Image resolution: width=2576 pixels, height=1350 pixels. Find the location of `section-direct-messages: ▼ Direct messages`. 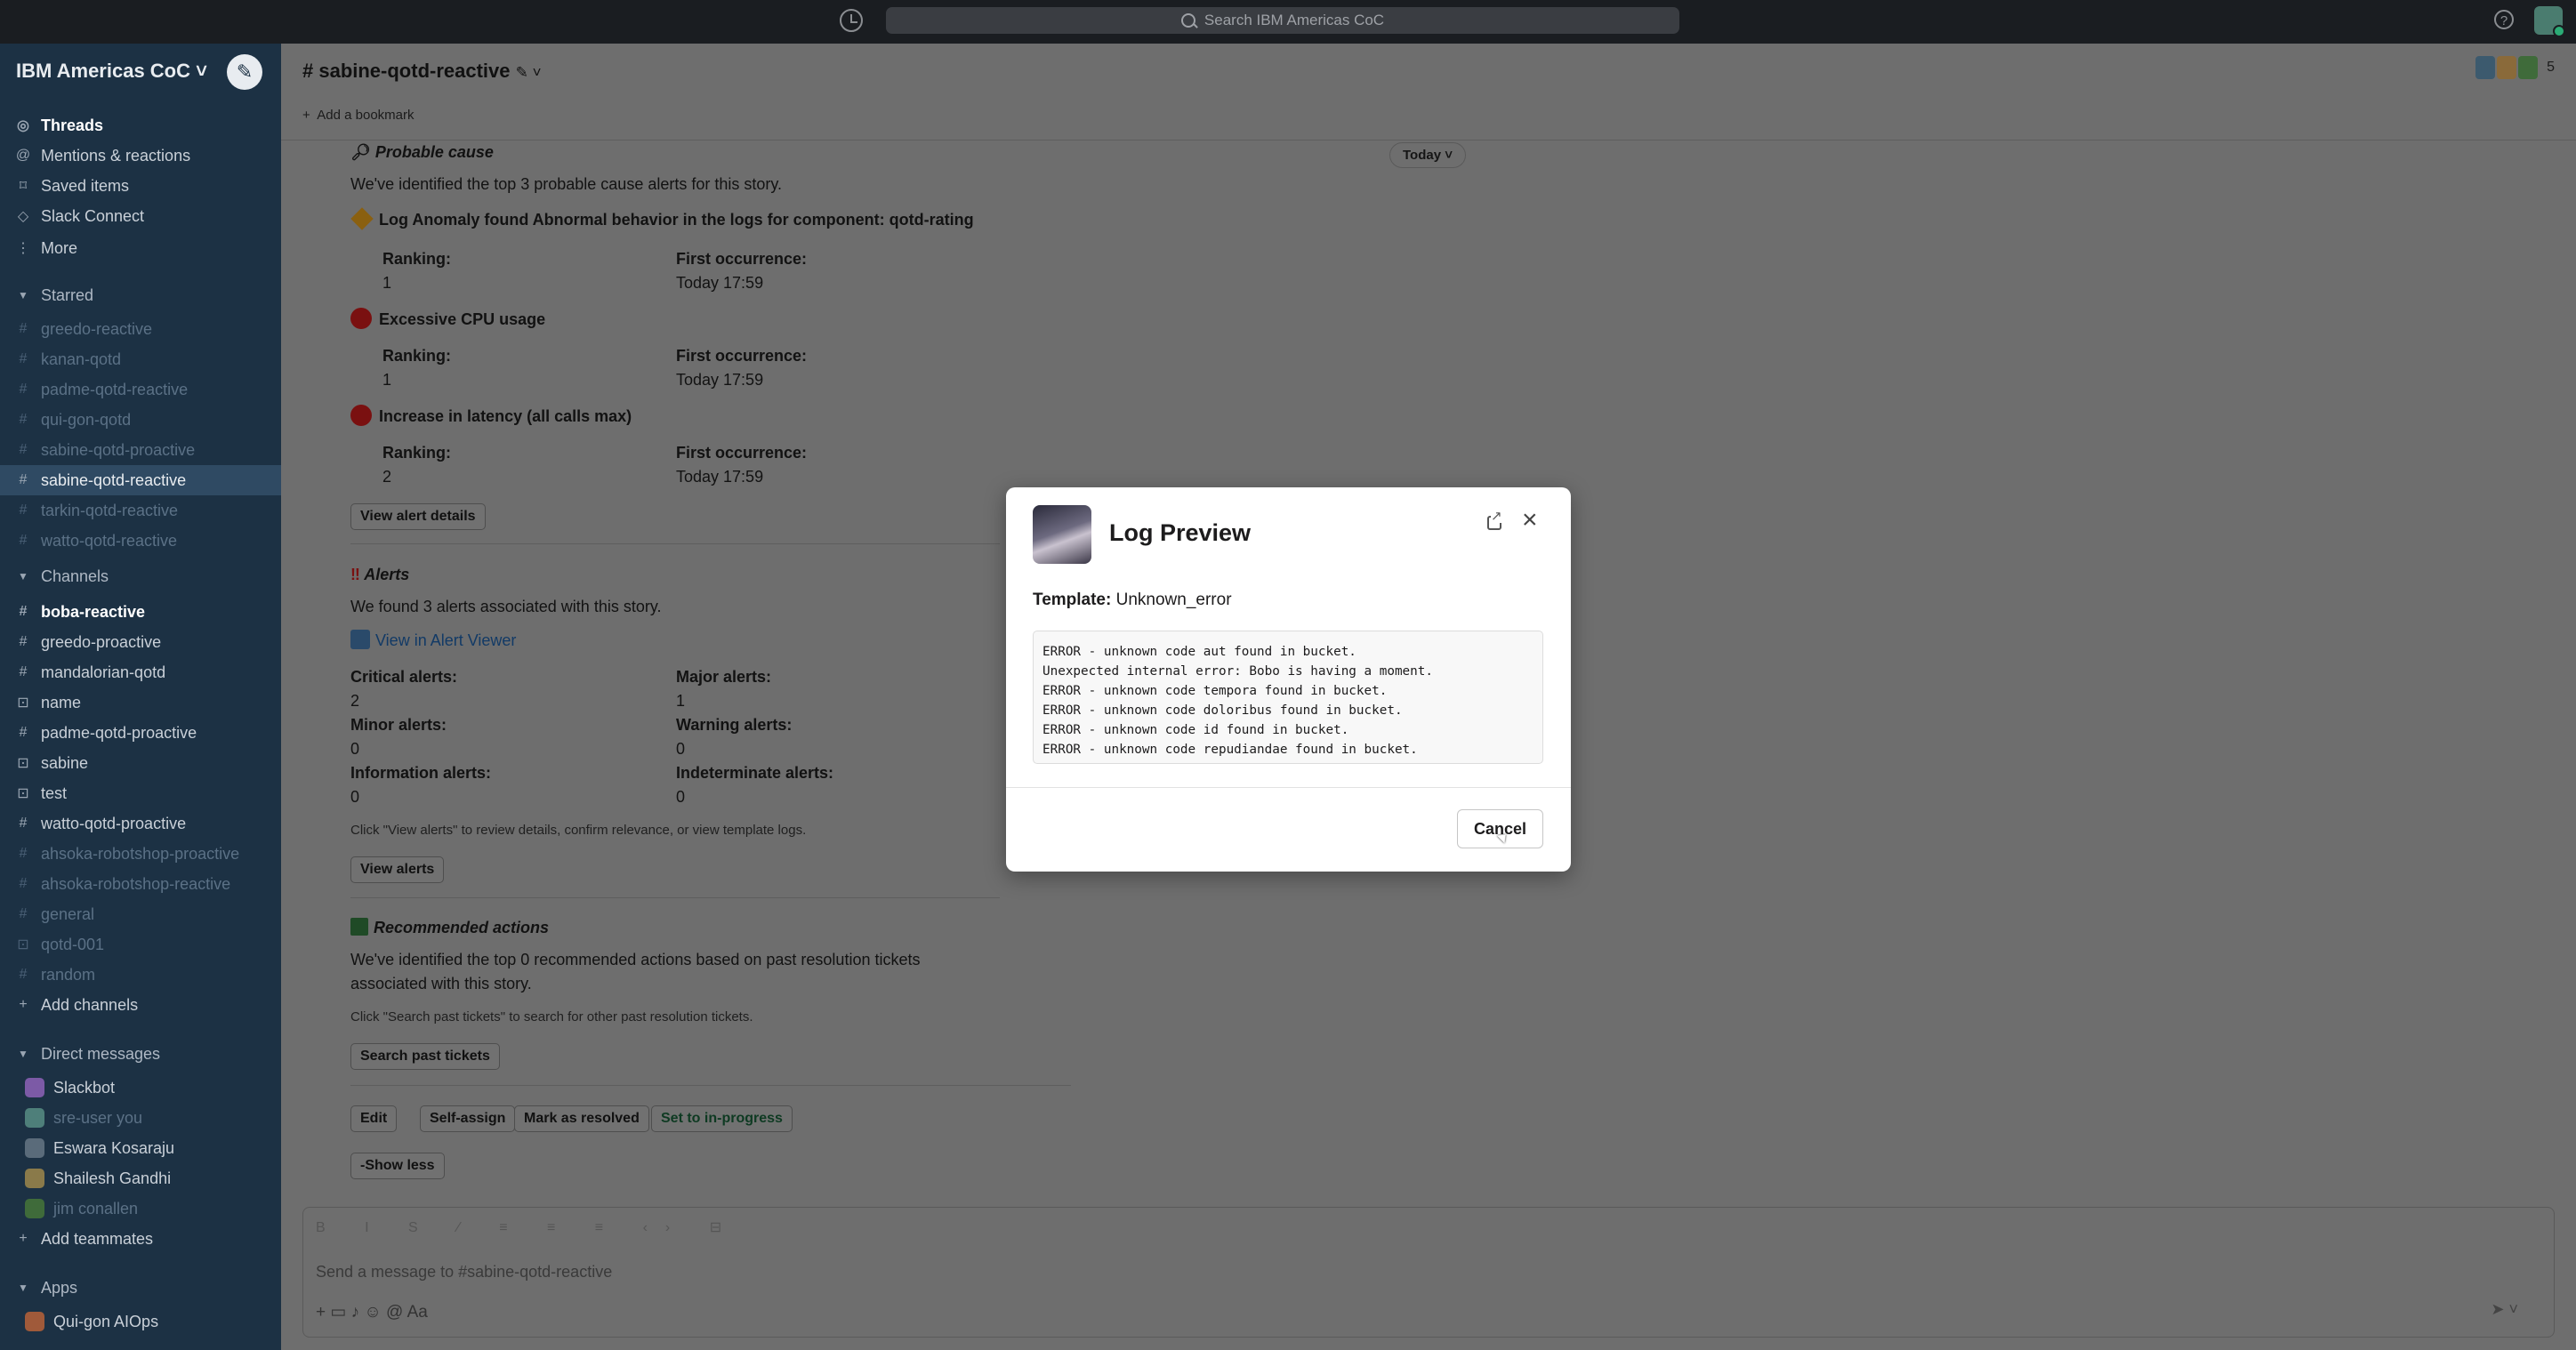

section-direct-messages: ▼ Direct messages is located at coordinates (140, 1054).